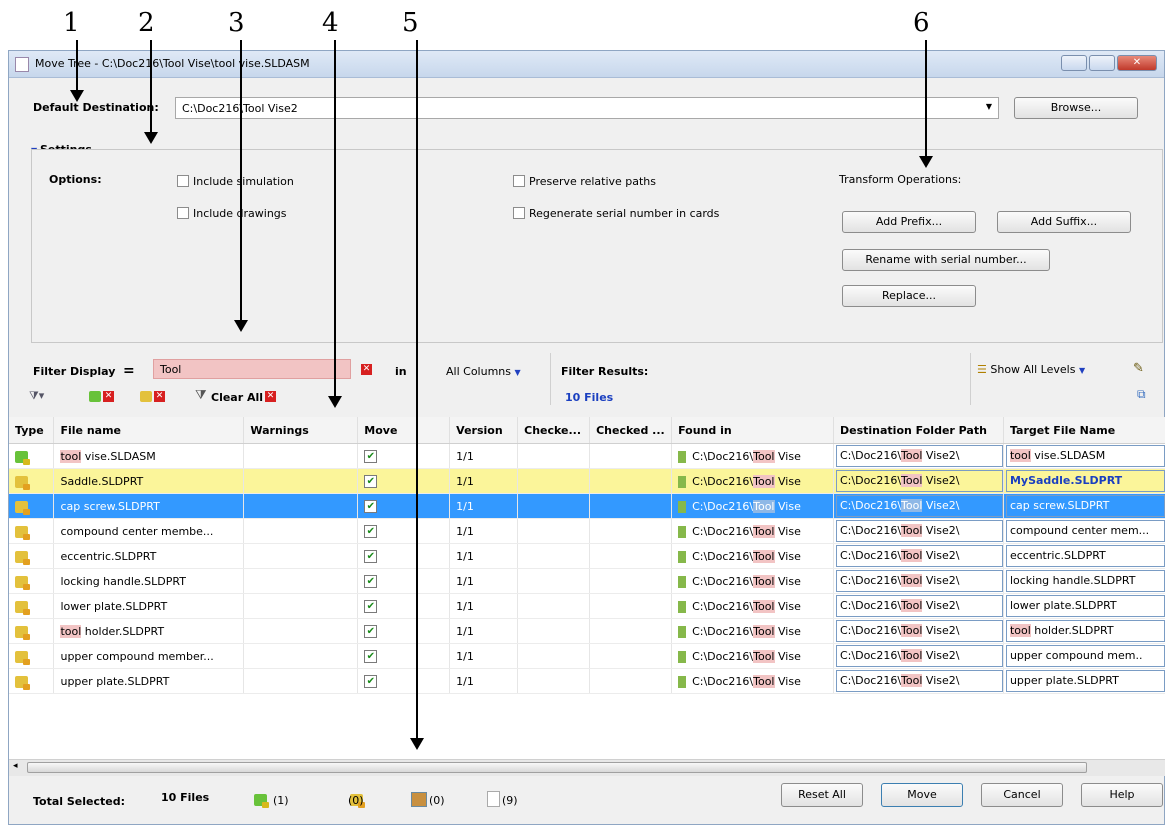 This screenshot has width=1165, height=825. I want to click on target-file-field: tool holder.SLDPRT, so click(1085, 631).